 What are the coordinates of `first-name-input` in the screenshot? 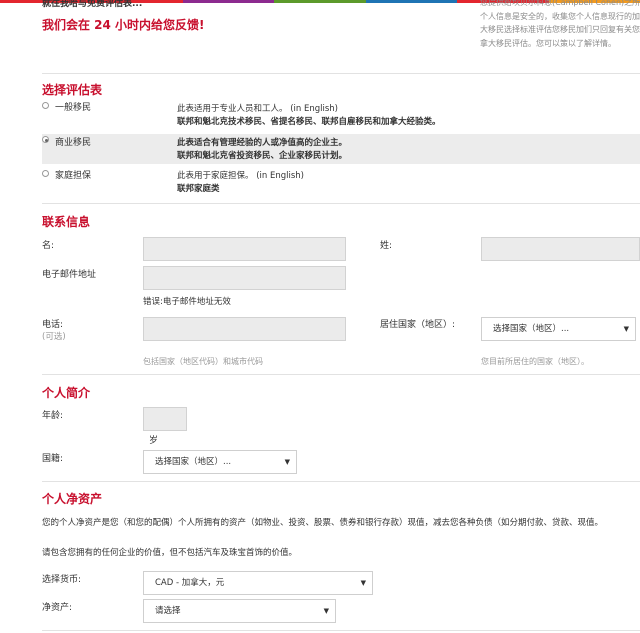 It's located at (244, 249).